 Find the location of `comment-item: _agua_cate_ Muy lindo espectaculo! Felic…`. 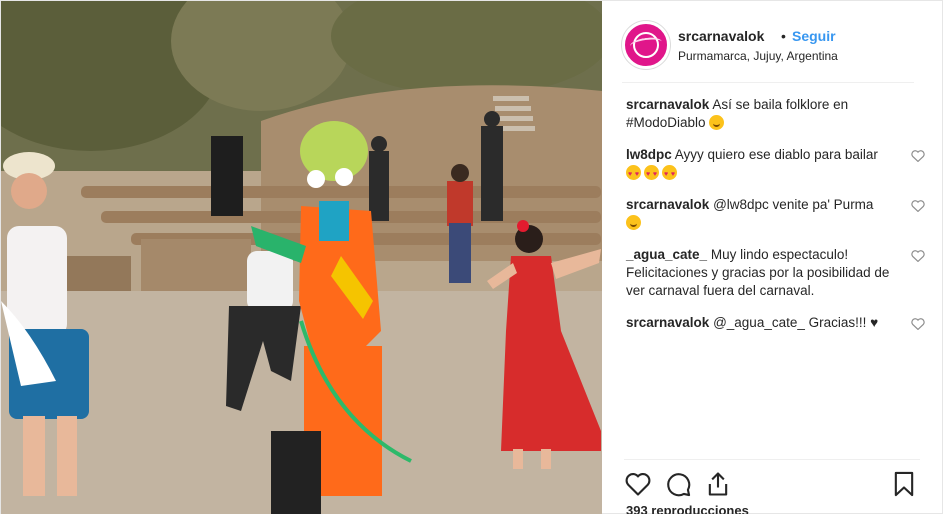

comment-item: _agua_cate_ Muy lindo espectaculo! Felic… is located at coordinates (776, 273).